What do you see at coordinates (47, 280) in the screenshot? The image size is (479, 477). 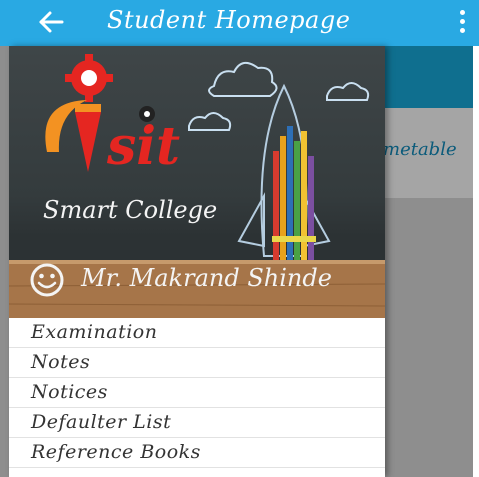 I see `smiley-icon` at bounding box center [47, 280].